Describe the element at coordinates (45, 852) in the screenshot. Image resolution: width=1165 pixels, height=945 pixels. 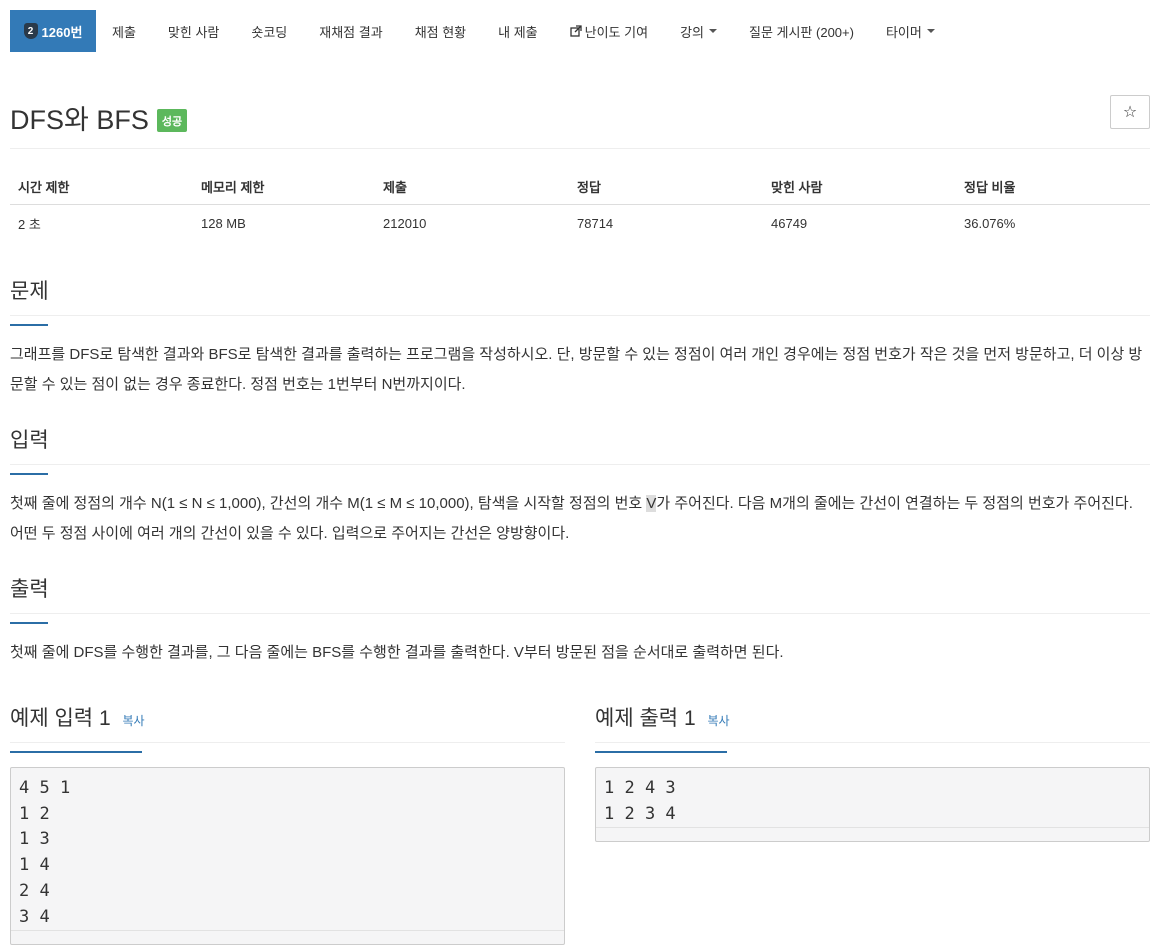
I see `sample-input-text: 4 5 1 1 2 1 3 1 4 2 4 3 4` at that location.